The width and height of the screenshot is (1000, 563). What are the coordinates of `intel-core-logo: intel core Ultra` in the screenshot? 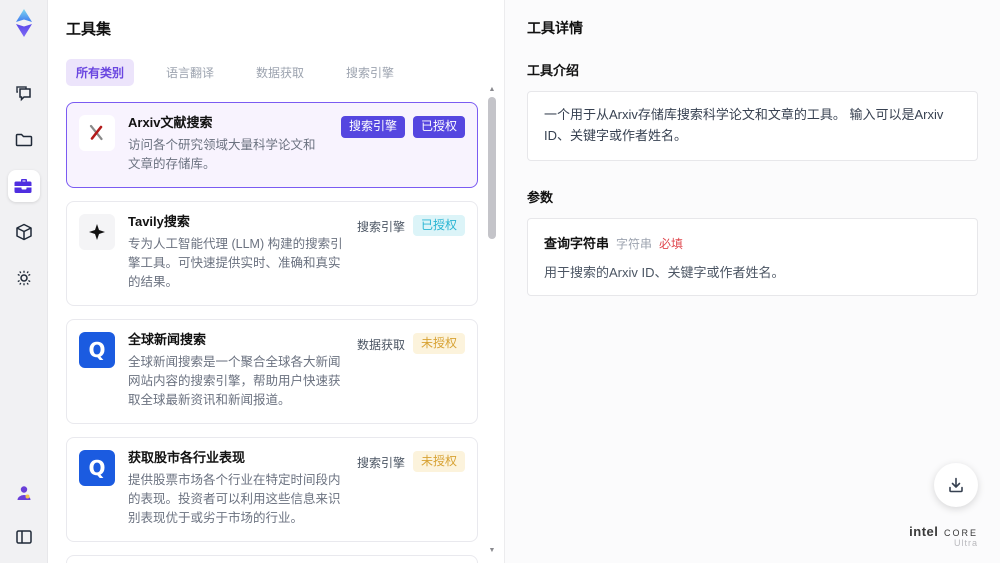 It's located at (943, 536).